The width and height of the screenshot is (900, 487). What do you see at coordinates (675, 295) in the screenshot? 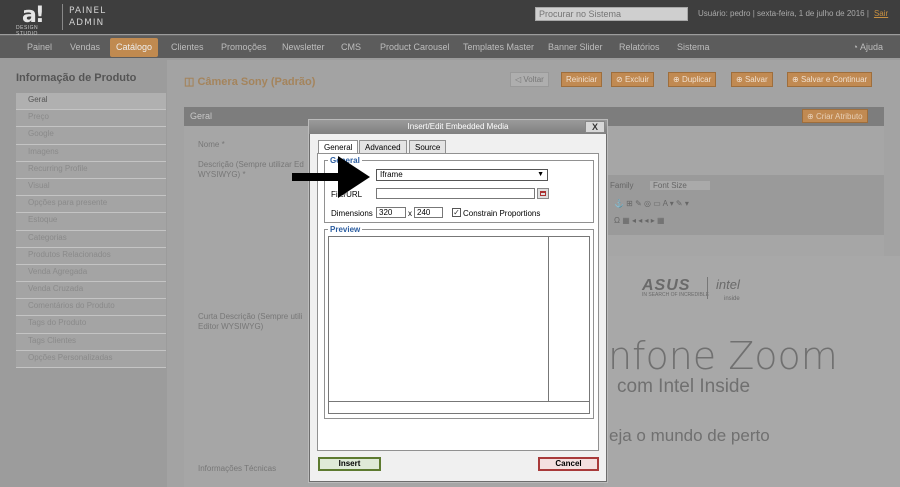
I see `banner-brand-sub: IN SEARCH OF INCREDIBLE` at bounding box center [675, 295].